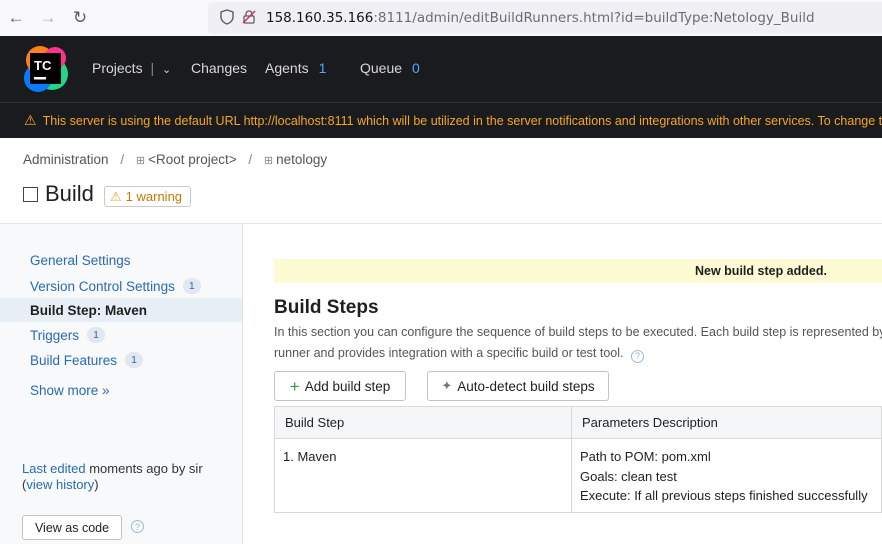 This screenshot has width=882, height=544. Describe the element at coordinates (320, 18) in the screenshot. I see `url-host: 158.160.35.166` at that location.